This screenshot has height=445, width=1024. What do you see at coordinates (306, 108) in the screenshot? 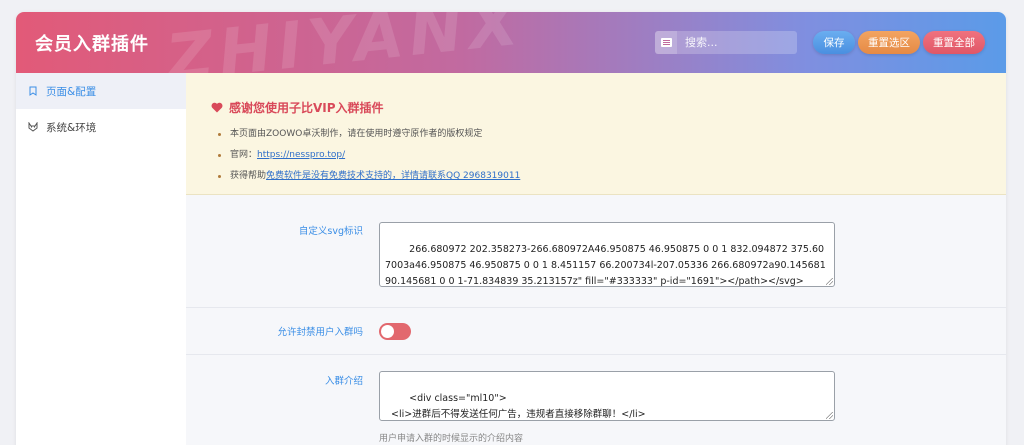
I see `notice-title-text: 感谢您使用子比VIP入群插件` at bounding box center [306, 108].